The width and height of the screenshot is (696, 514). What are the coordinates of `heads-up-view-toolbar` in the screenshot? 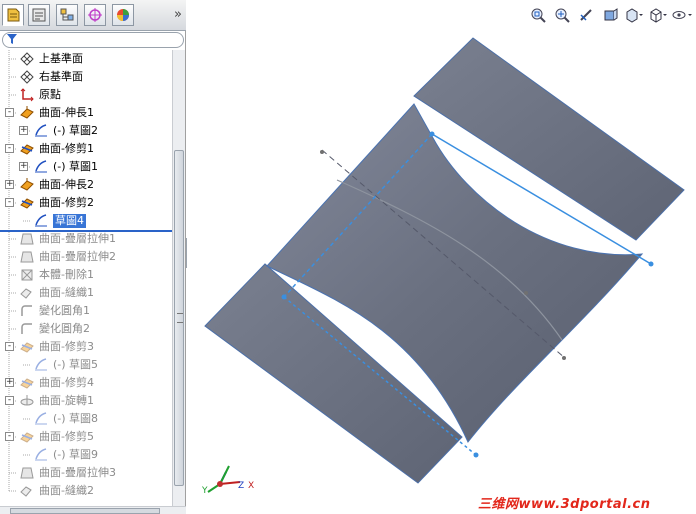 It's located at (610, 15).